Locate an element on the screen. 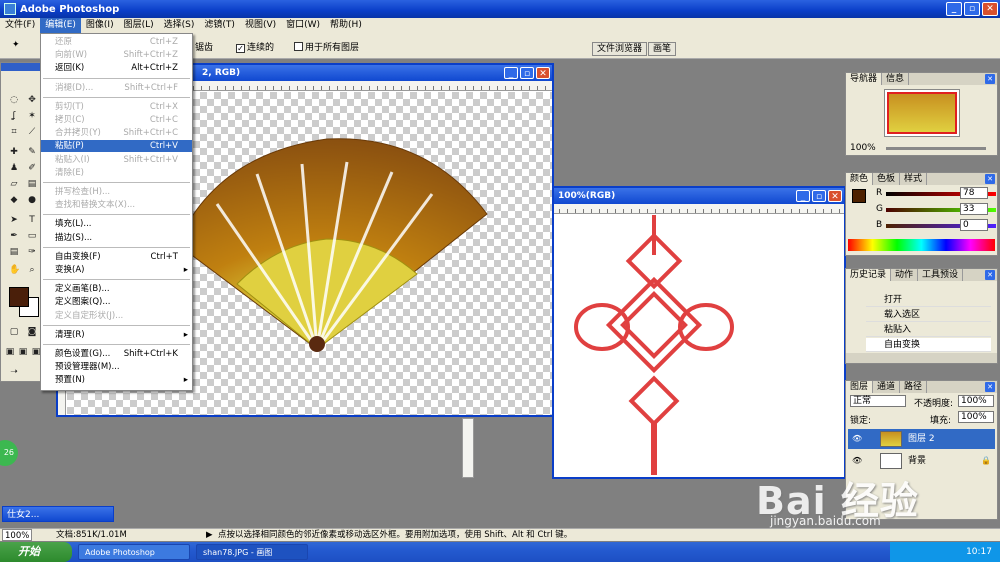  restore-button: ▫ is located at coordinates (972, 9).